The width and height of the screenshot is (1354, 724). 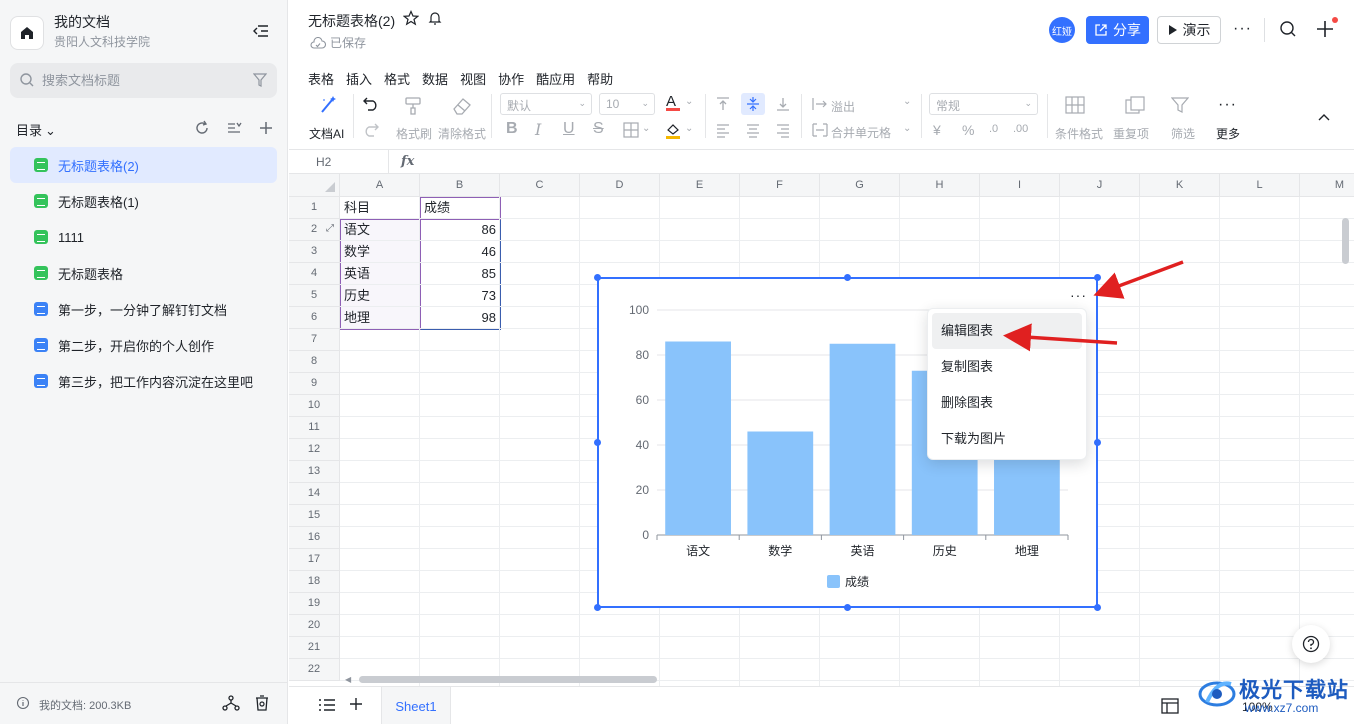 What do you see at coordinates (1020, 129) in the screenshot?
I see `decimal-increase-icon: .00` at bounding box center [1020, 129].